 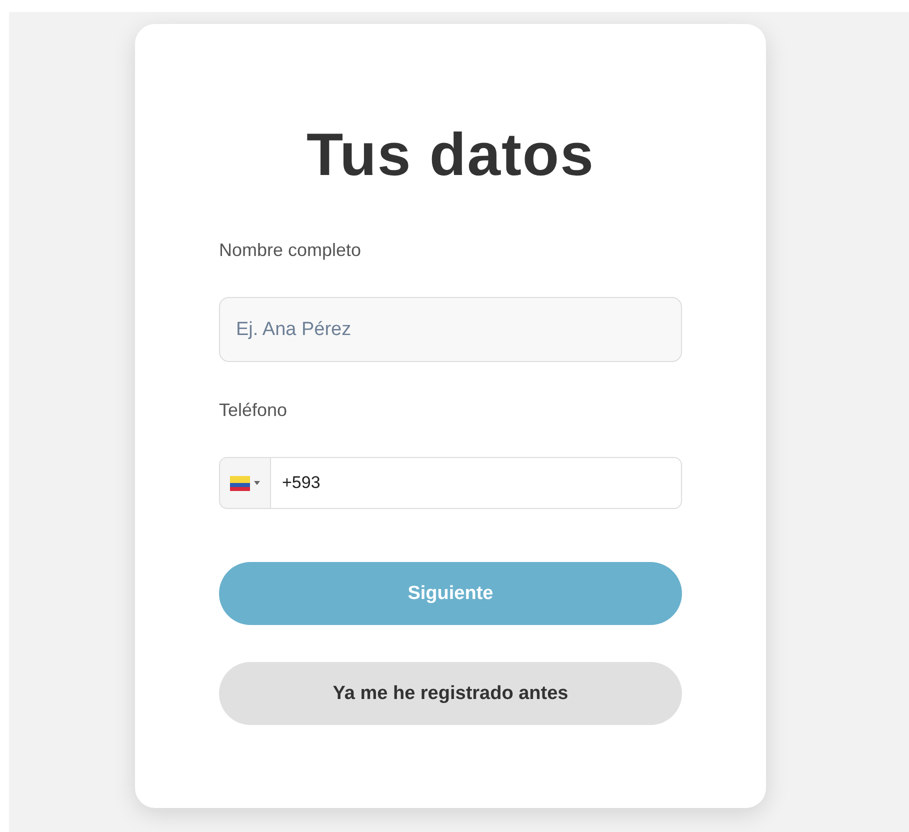 I want to click on name-input-field: Ej. Ana Pérez, so click(x=450, y=329).